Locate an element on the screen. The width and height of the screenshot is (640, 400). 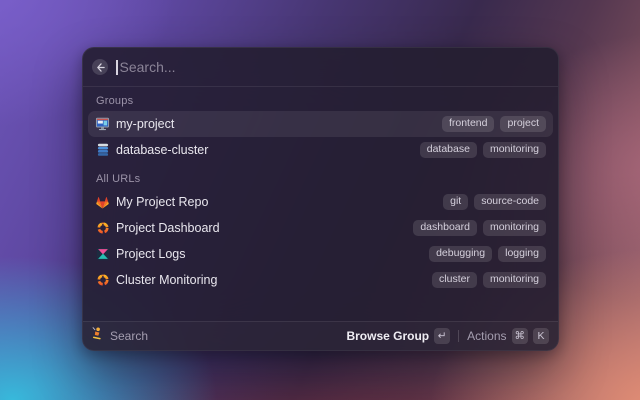
tag: debugging is located at coordinates (461, 254).